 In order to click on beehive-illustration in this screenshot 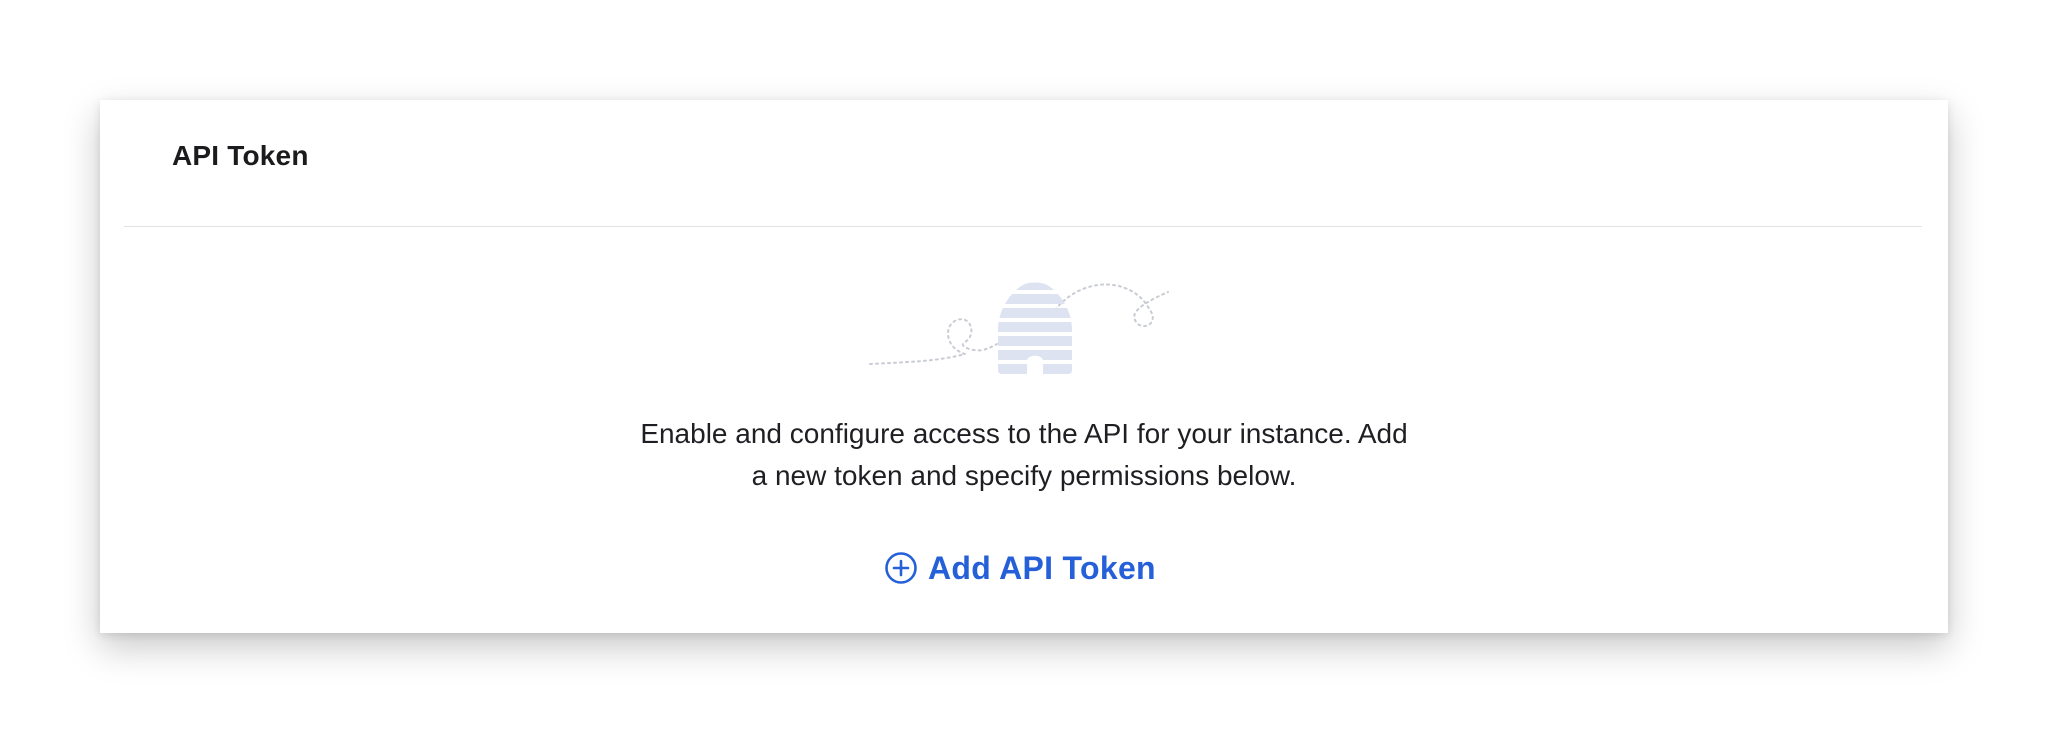, I will do `click(1019, 328)`.